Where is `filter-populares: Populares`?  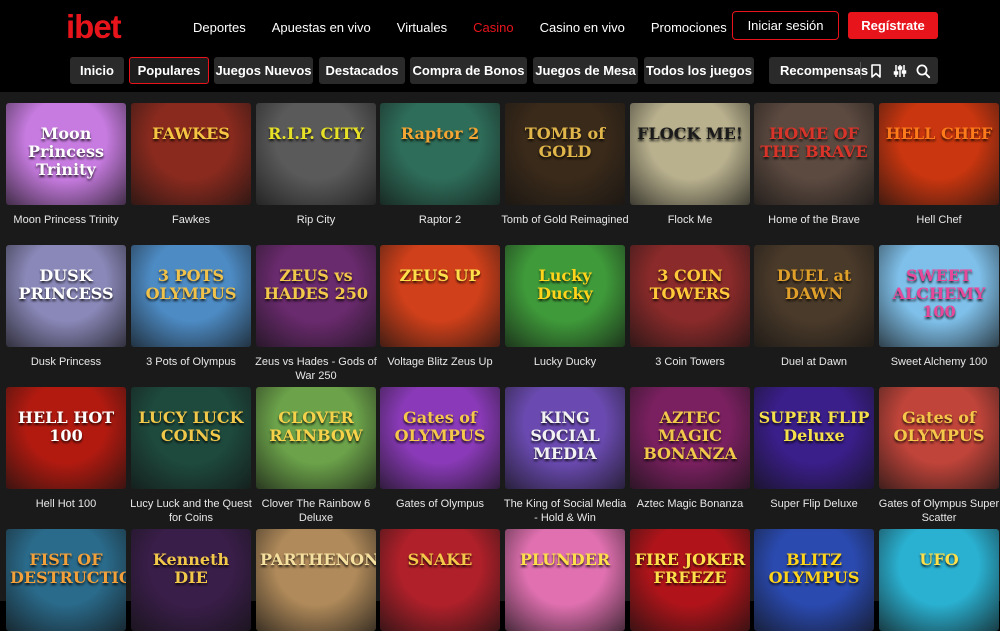
filter-populares: Populares is located at coordinates (169, 70).